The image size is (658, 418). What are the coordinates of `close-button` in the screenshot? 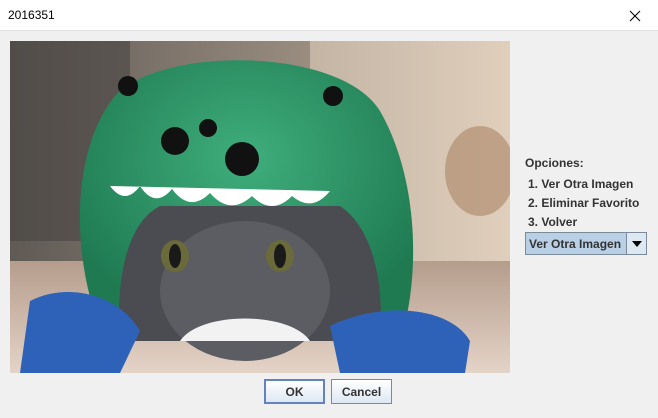 It's located at (635, 15).